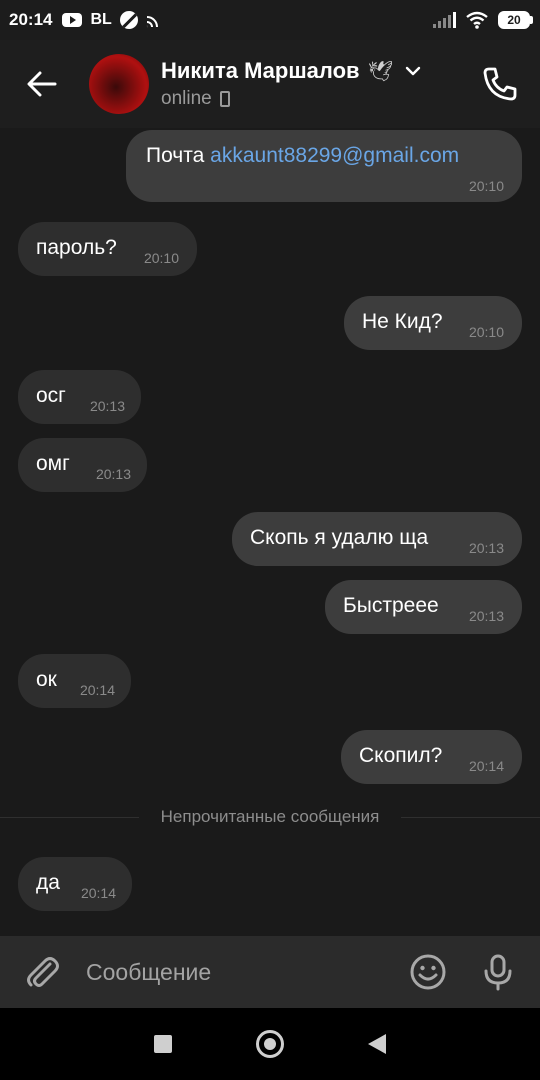  I want to click on message-text: осг, so click(51, 395).